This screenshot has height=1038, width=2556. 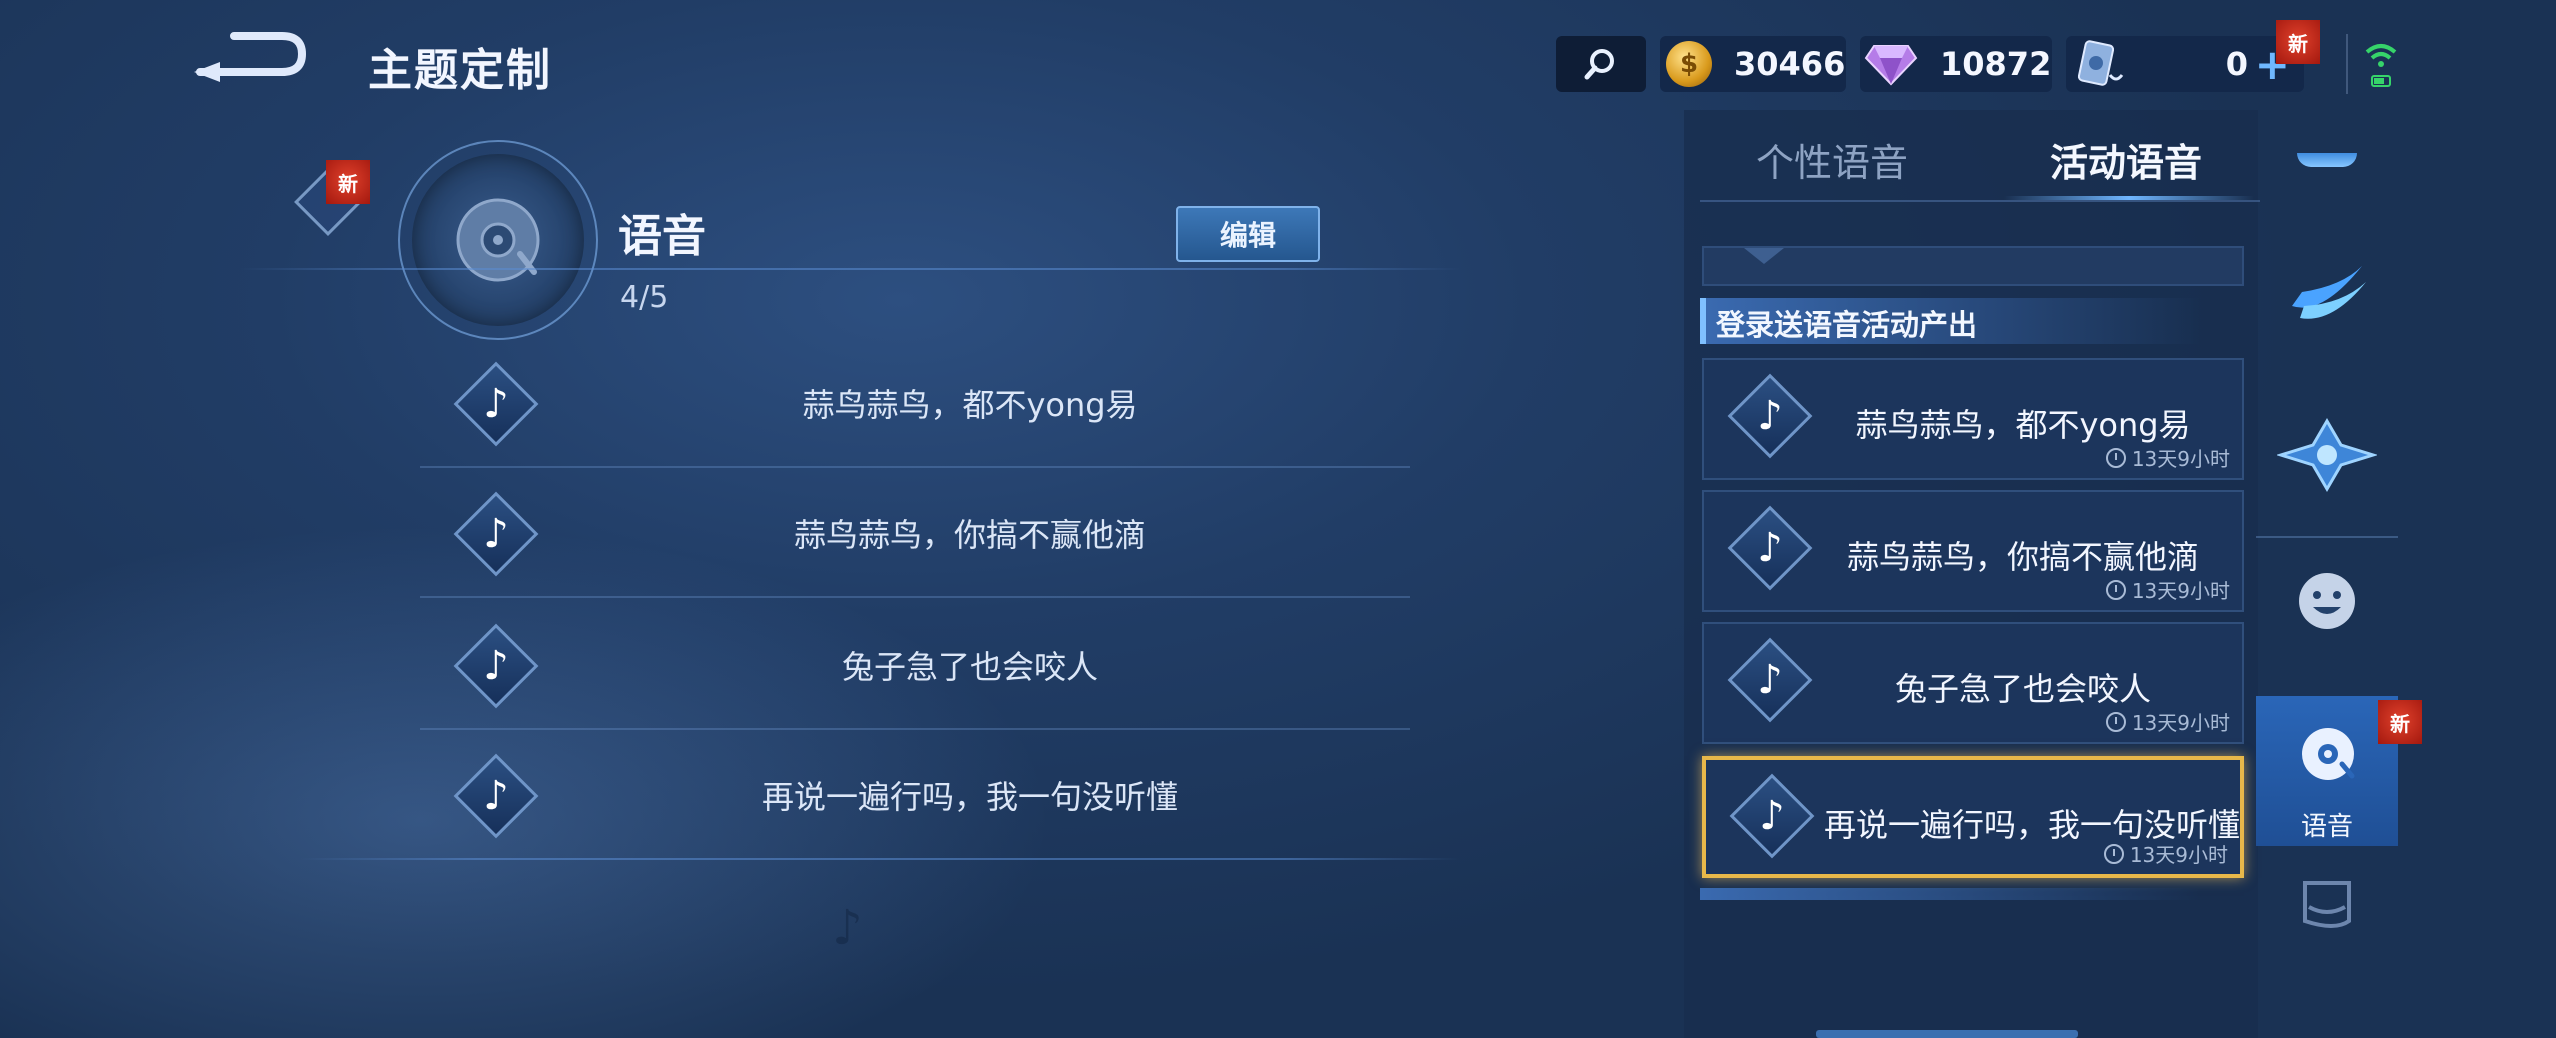 I want to click on card-icon, so click(x=2327, y=904).